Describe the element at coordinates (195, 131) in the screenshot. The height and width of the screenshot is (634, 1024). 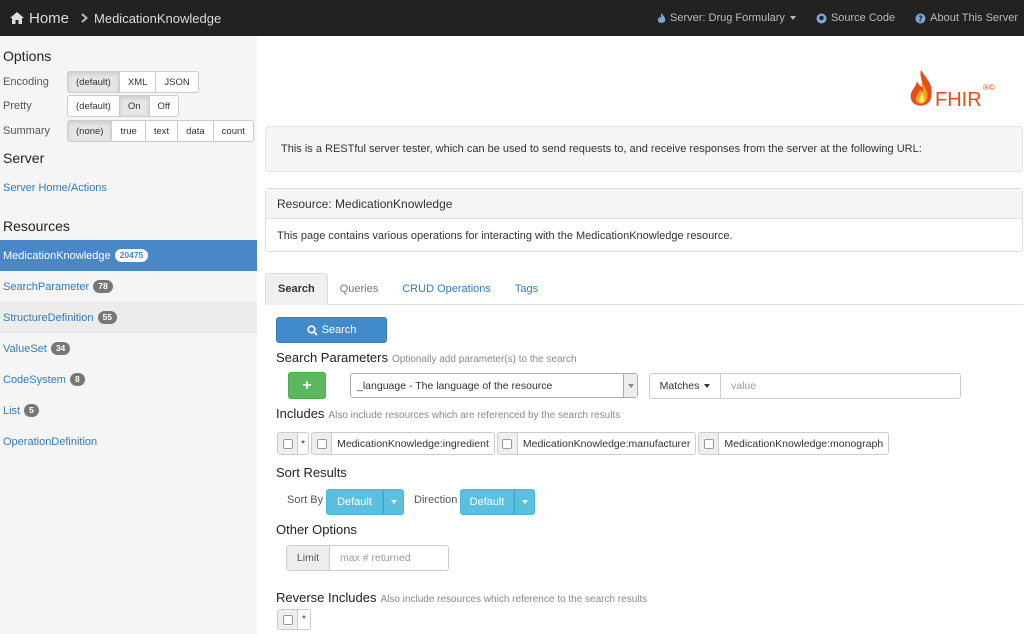
I see `summary-data-button: data` at that location.